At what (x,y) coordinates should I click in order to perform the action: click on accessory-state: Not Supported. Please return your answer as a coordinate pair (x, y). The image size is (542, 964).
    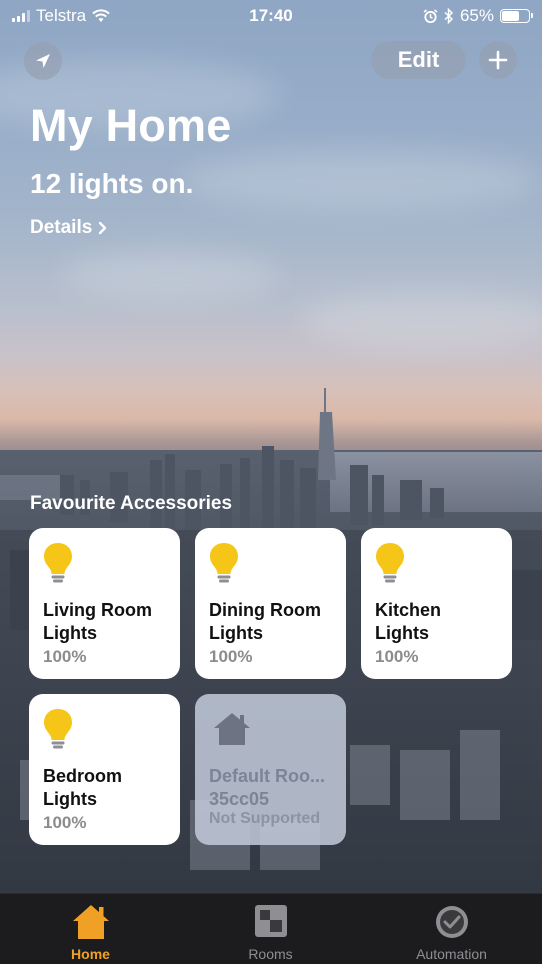
    Looking at the image, I should click on (265, 818).